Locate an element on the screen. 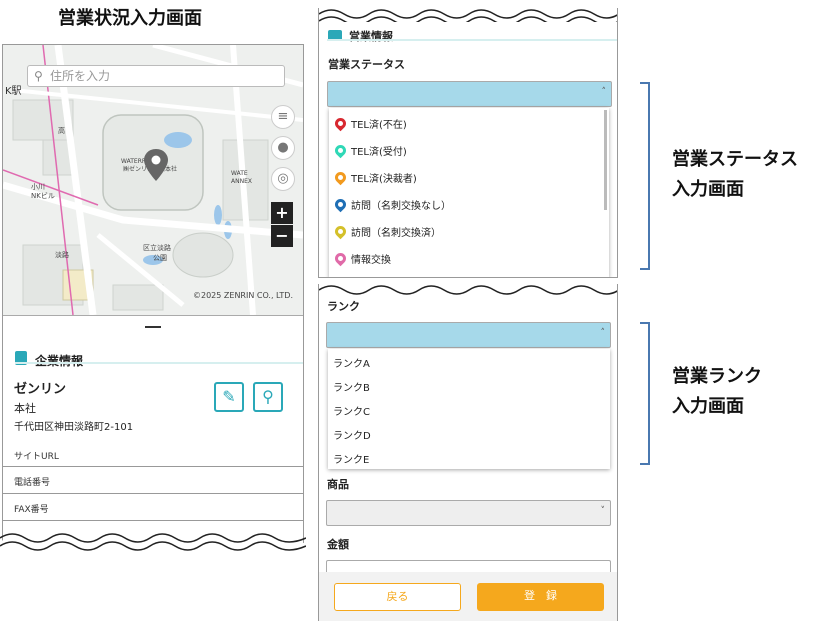 This screenshot has width=839, height=621. company-address: 千代田区神田淡路町2-101 is located at coordinates (74, 427).